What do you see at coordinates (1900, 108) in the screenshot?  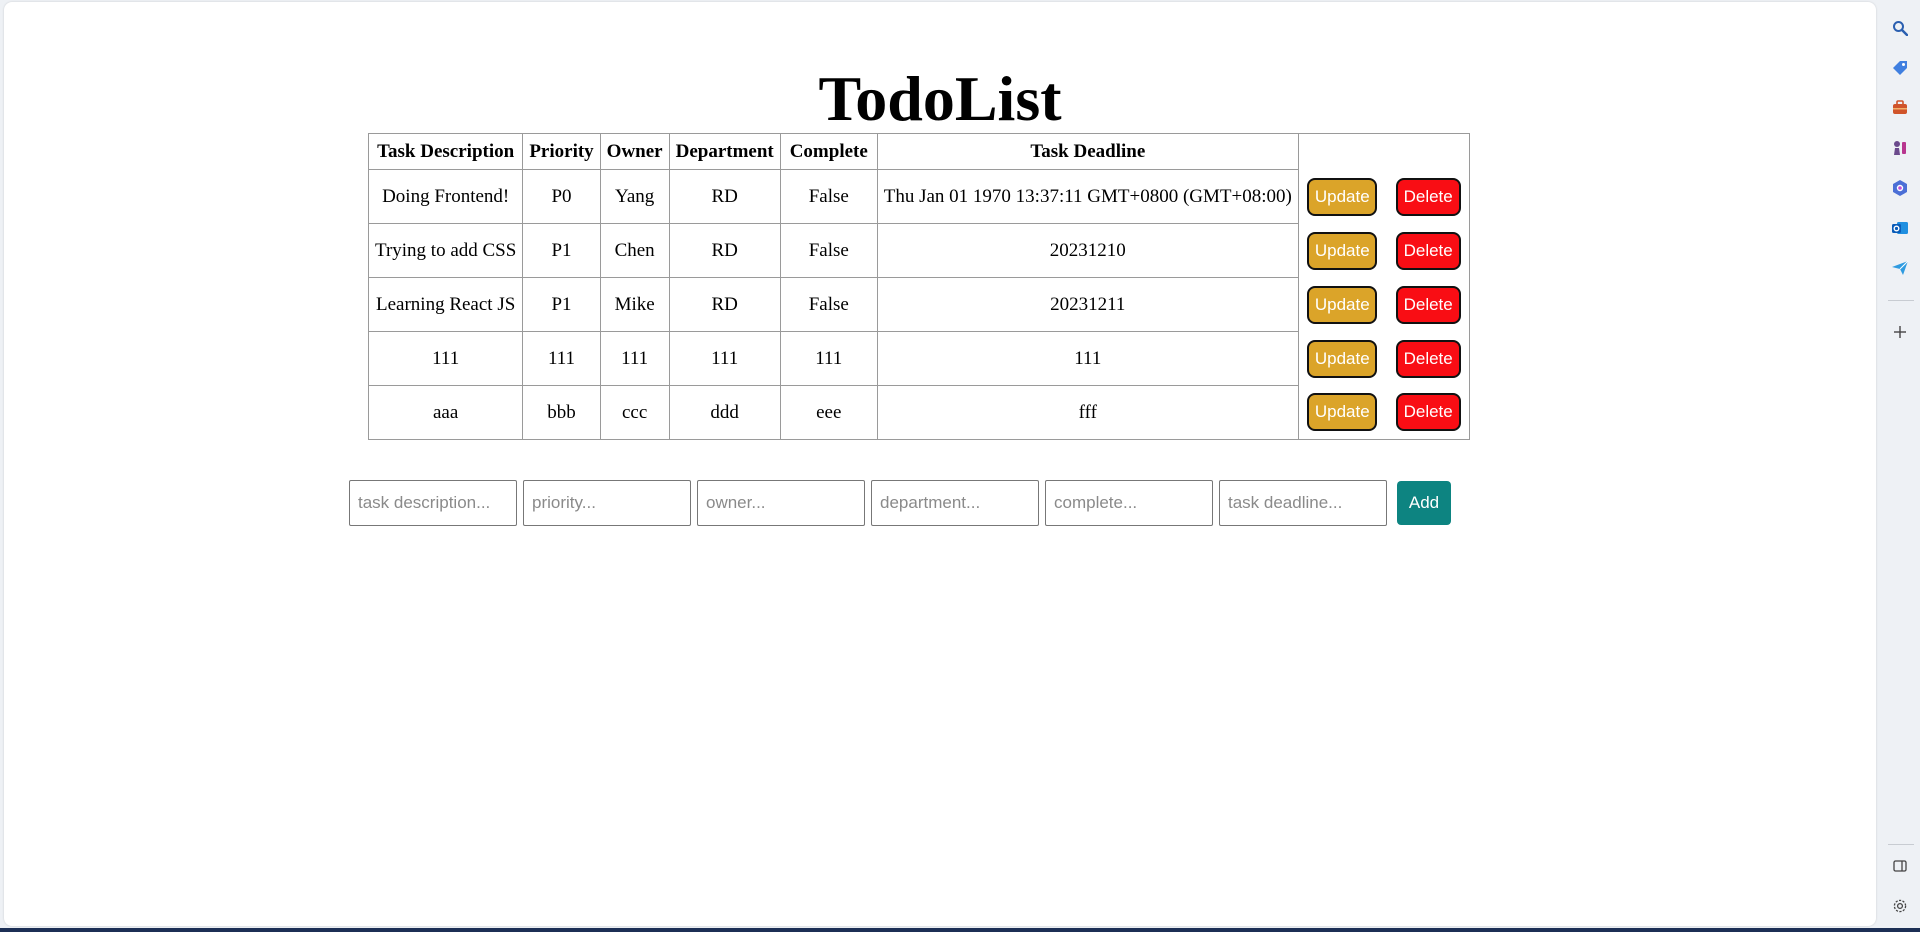 I see `briefcase-icon` at bounding box center [1900, 108].